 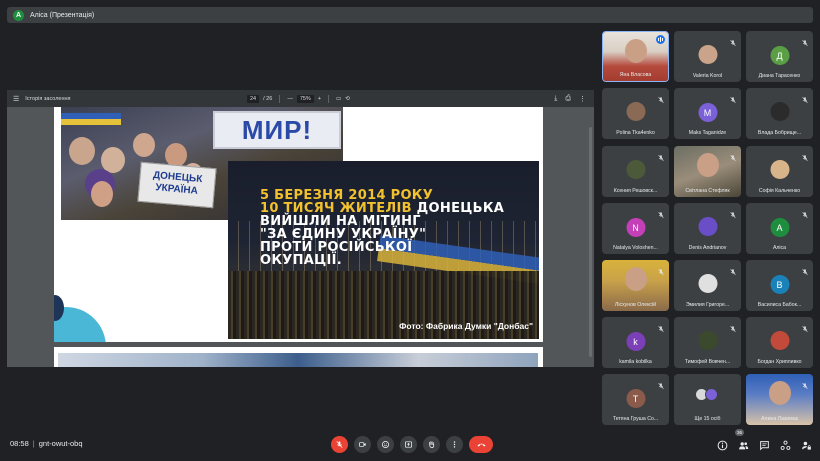 I want to click on participant-tile: k kamila kobilka, so click(x=635, y=342).